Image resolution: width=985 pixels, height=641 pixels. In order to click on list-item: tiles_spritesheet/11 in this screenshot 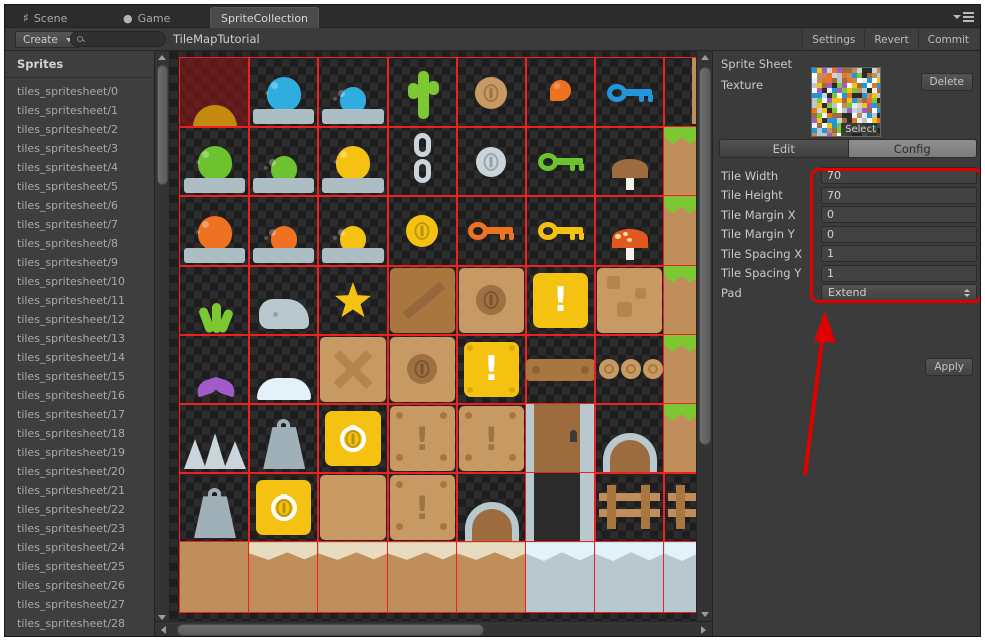, I will do `click(79, 300)`.